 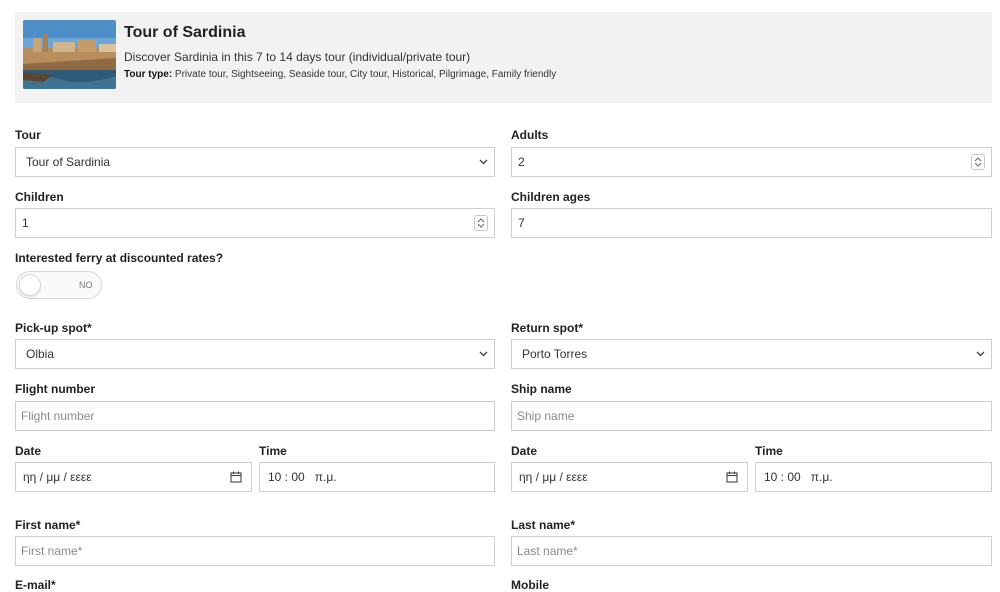 What do you see at coordinates (751, 354) in the screenshot?
I see `return-select: Porto Torres` at bounding box center [751, 354].